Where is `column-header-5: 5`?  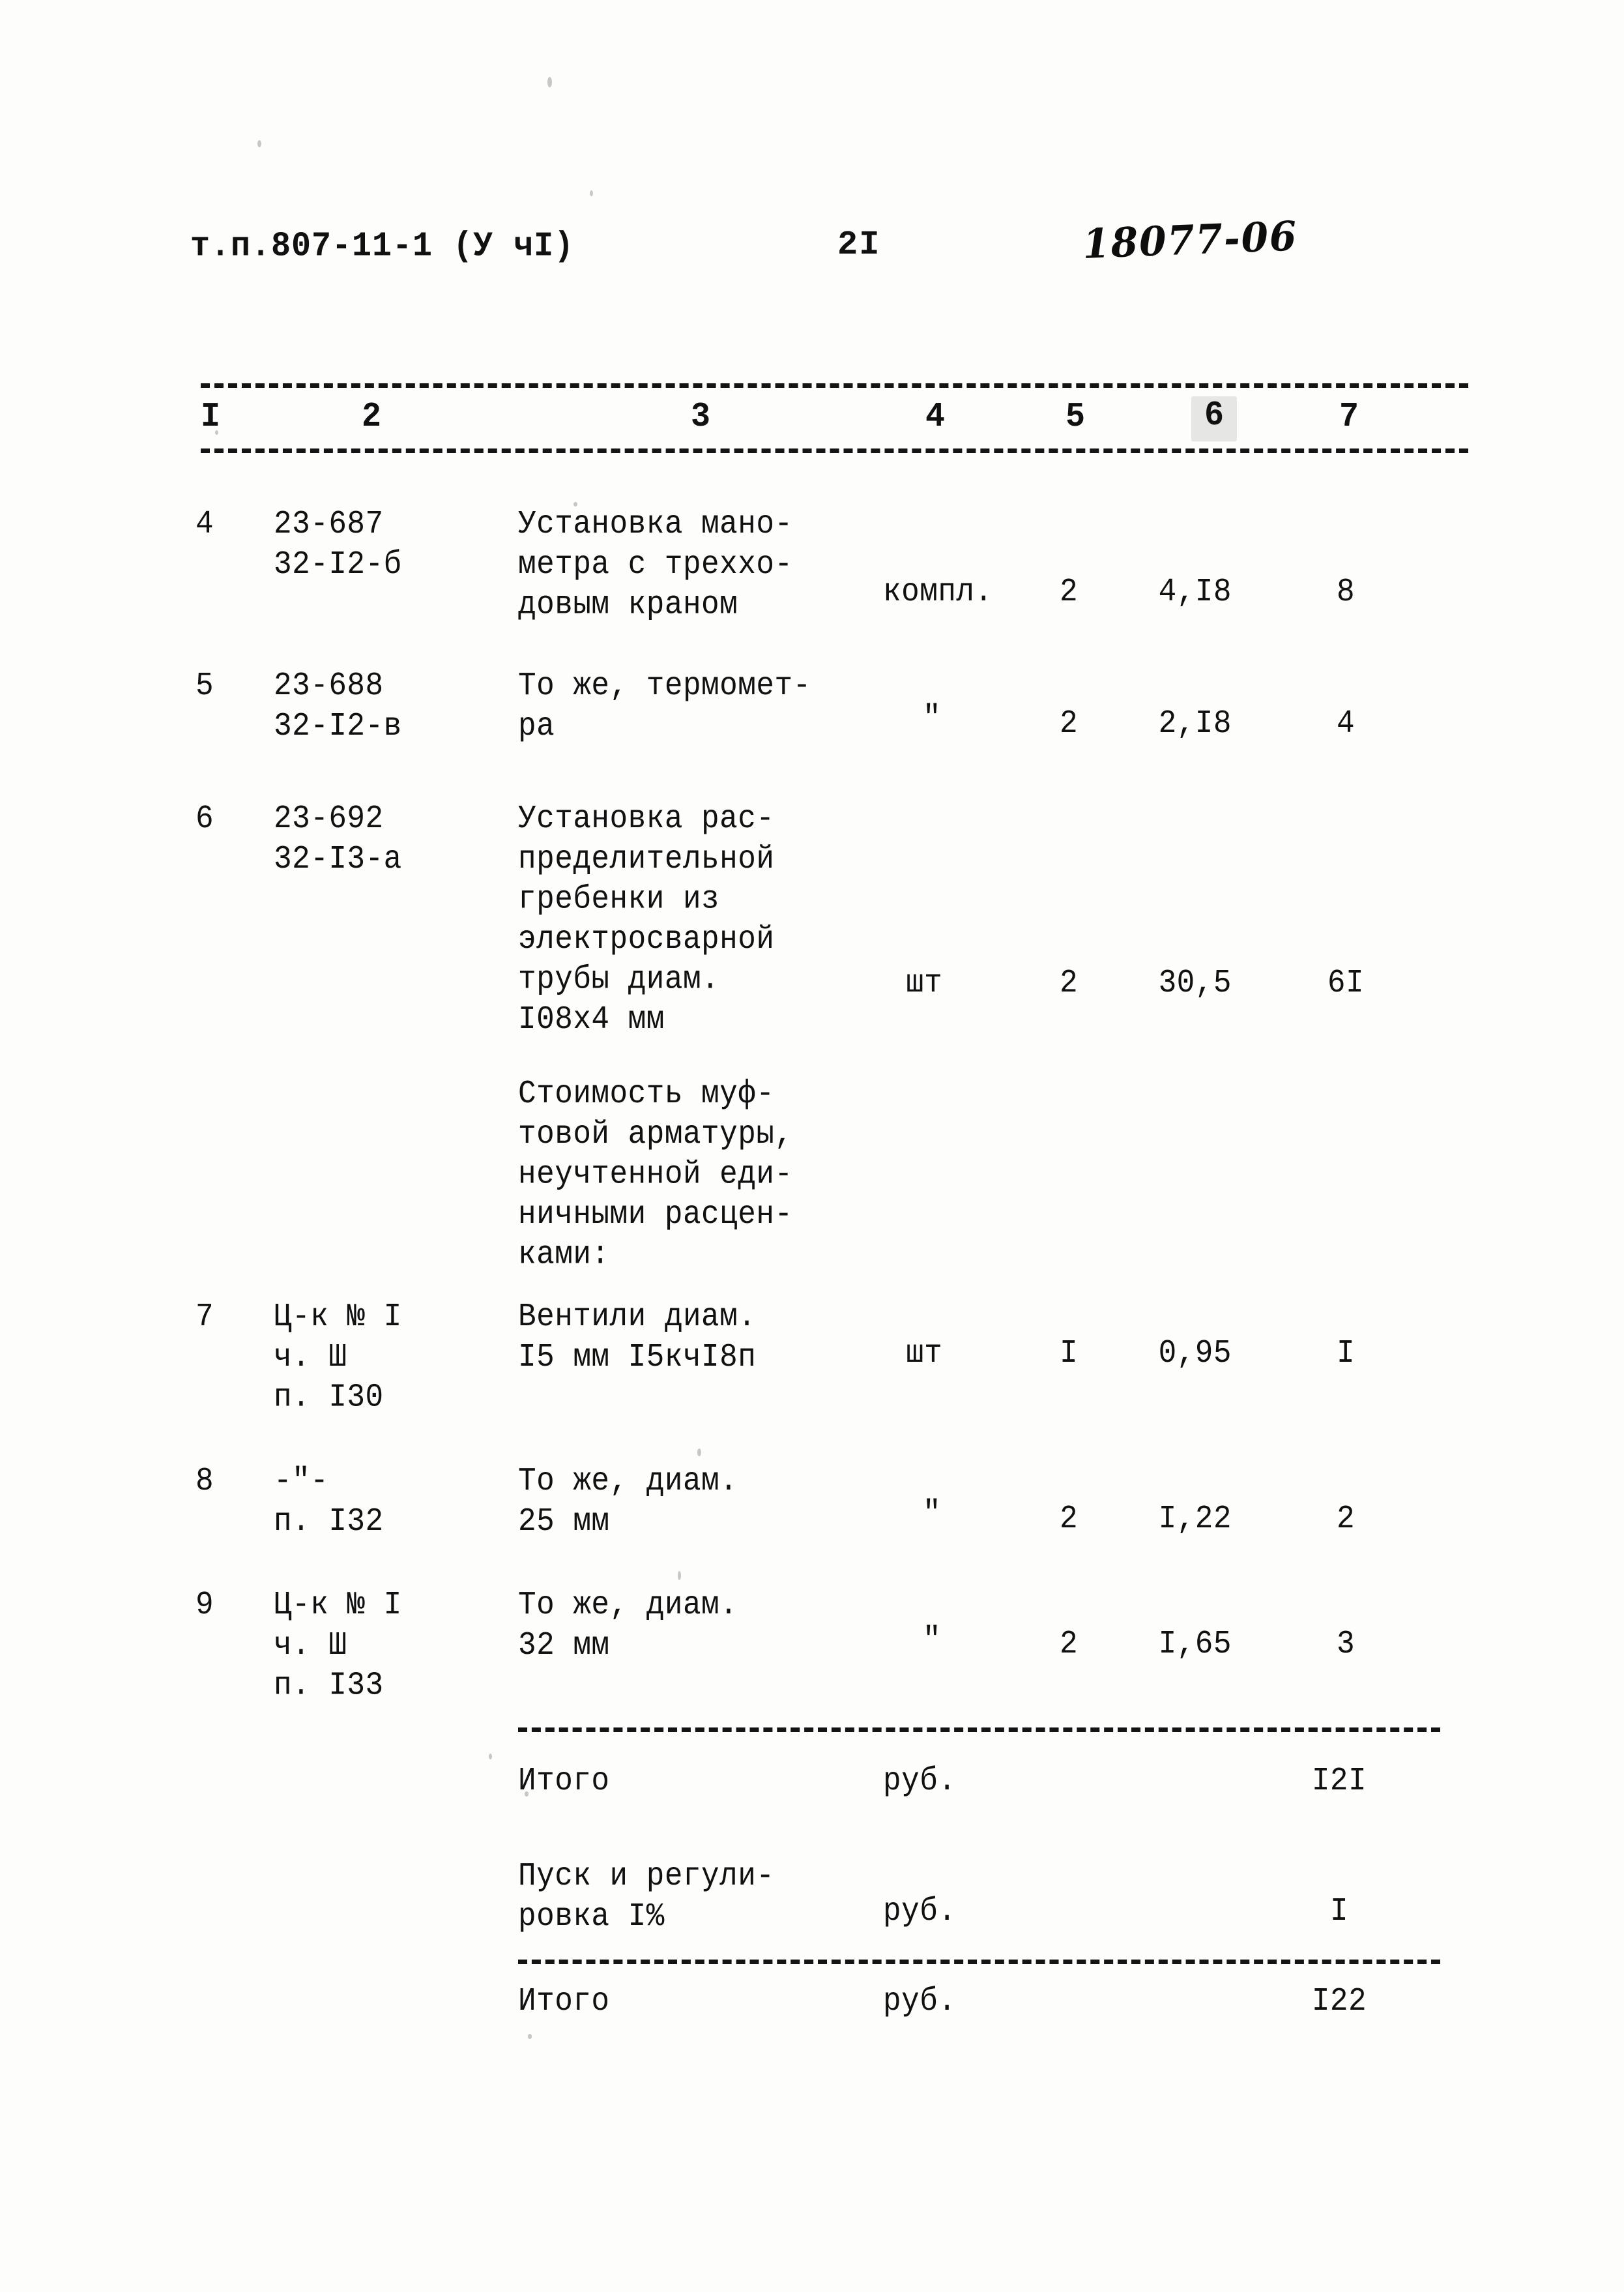
column-header-5: 5 is located at coordinates (1075, 417).